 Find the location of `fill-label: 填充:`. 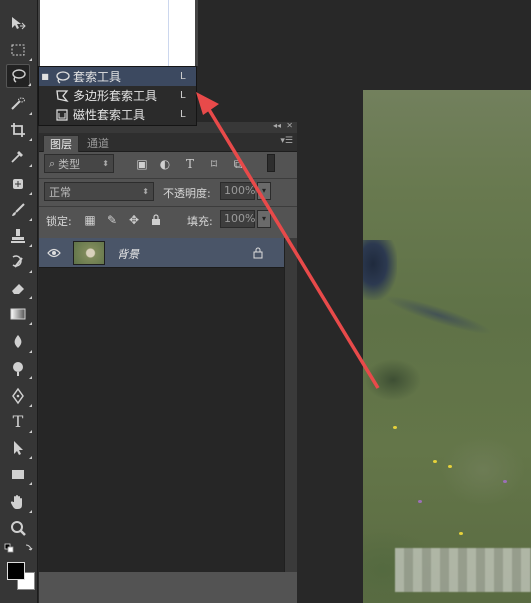

fill-label: 填充: is located at coordinates (200, 221).